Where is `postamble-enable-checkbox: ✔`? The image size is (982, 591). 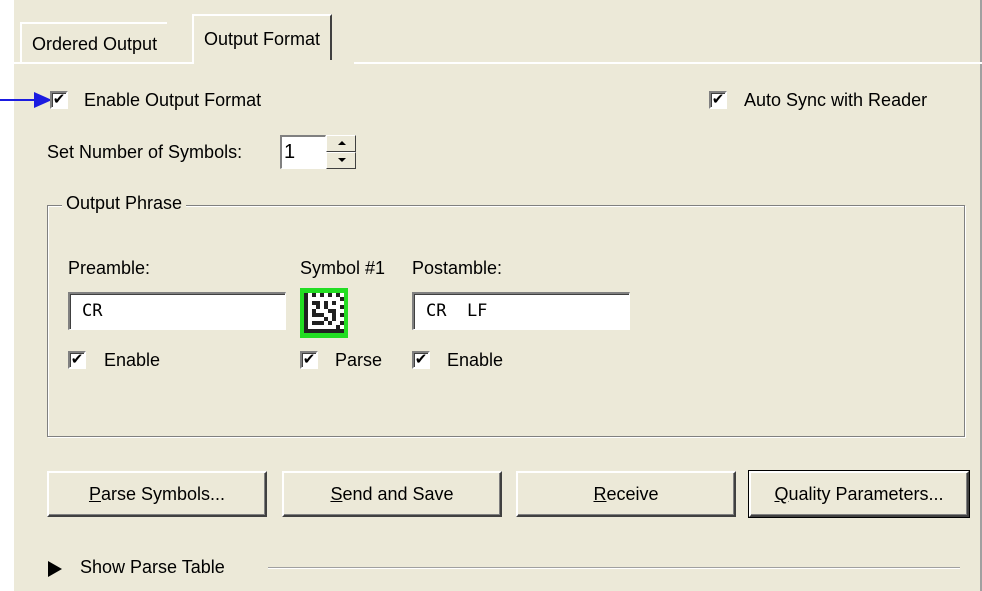
postamble-enable-checkbox: ✔ is located at coordinates (421, 360).